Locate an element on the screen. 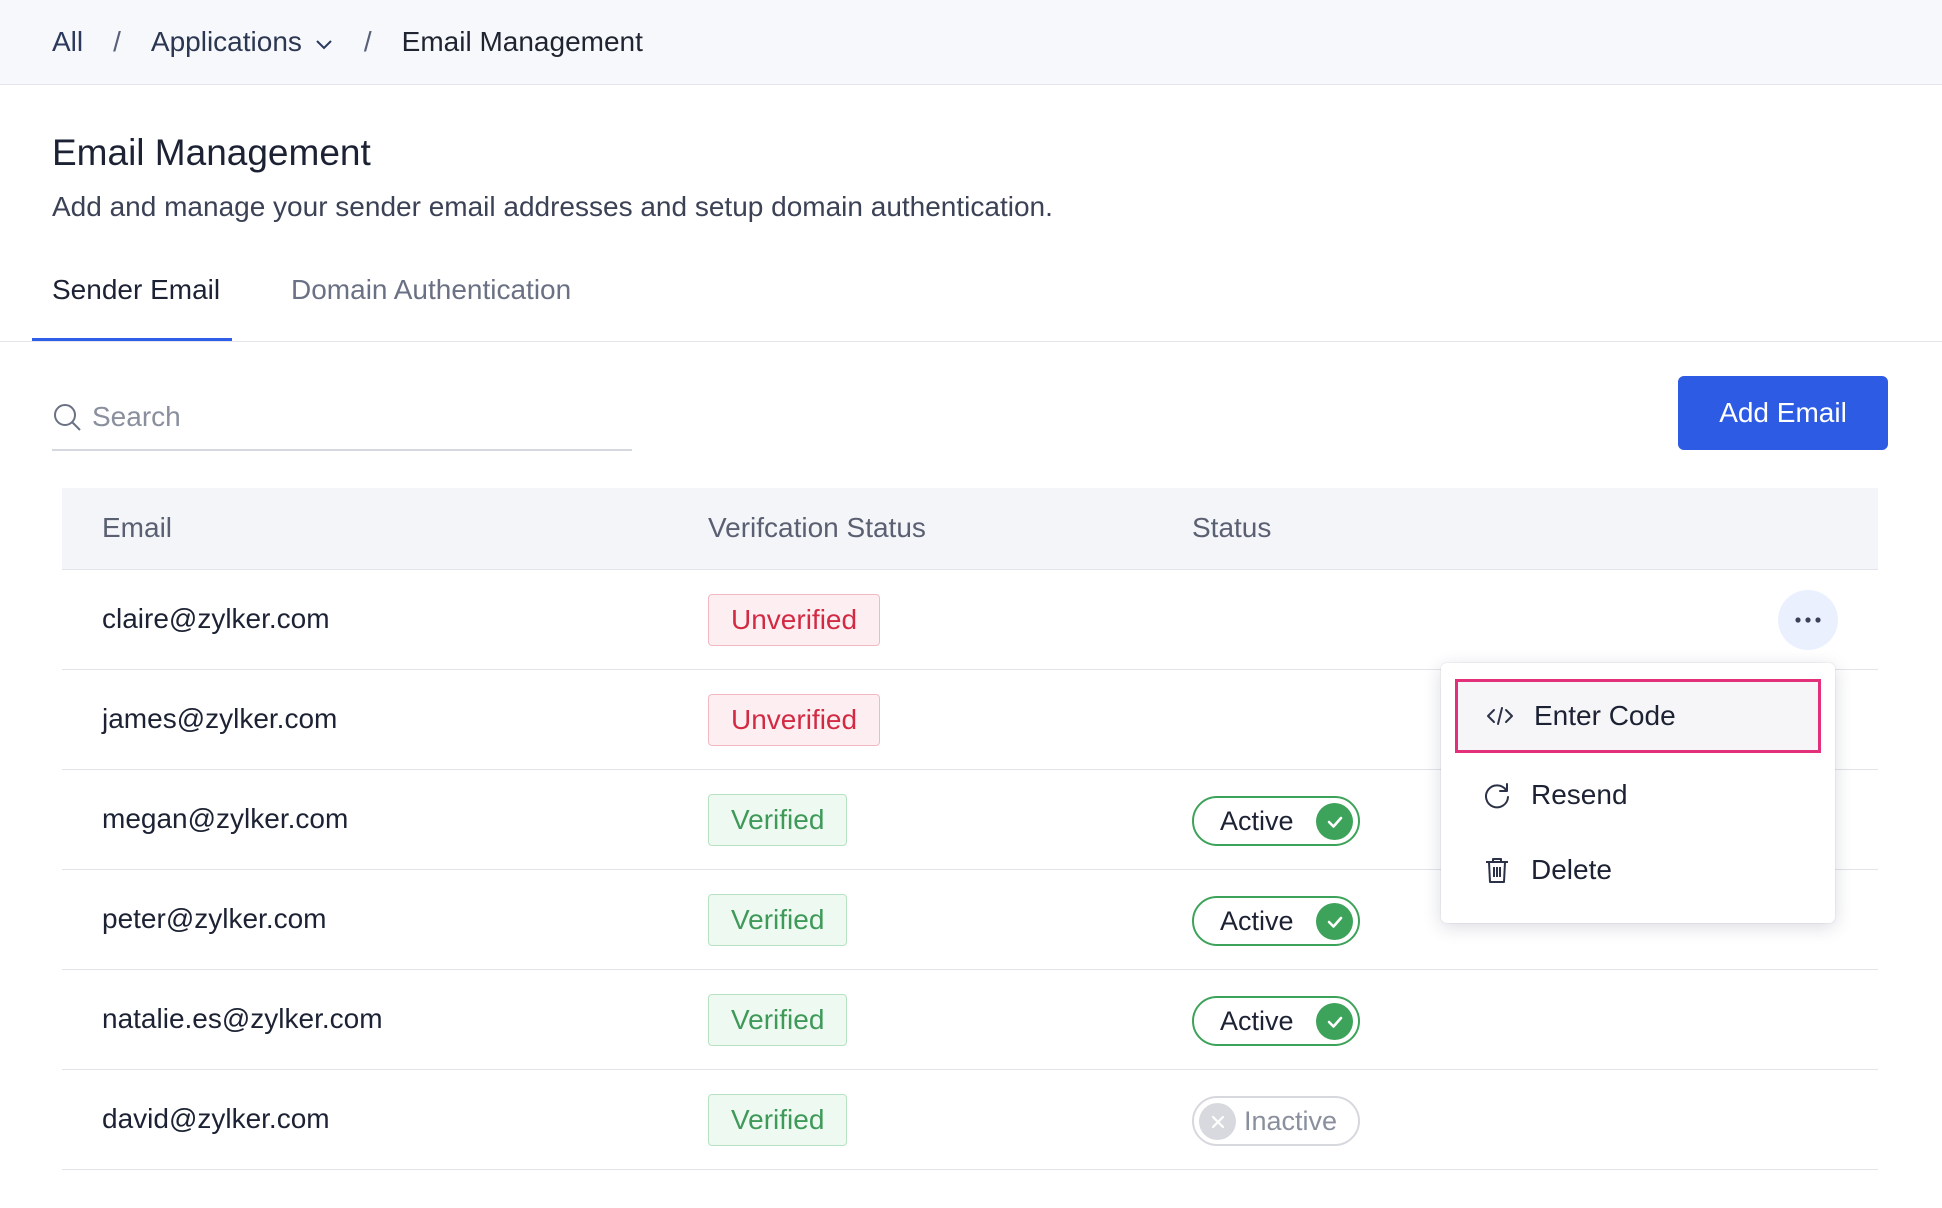 Image resolution: width=1942 pixels, height=1208 pixels. email-cell: megan@zylker.com is located at coordinates (225, 818).